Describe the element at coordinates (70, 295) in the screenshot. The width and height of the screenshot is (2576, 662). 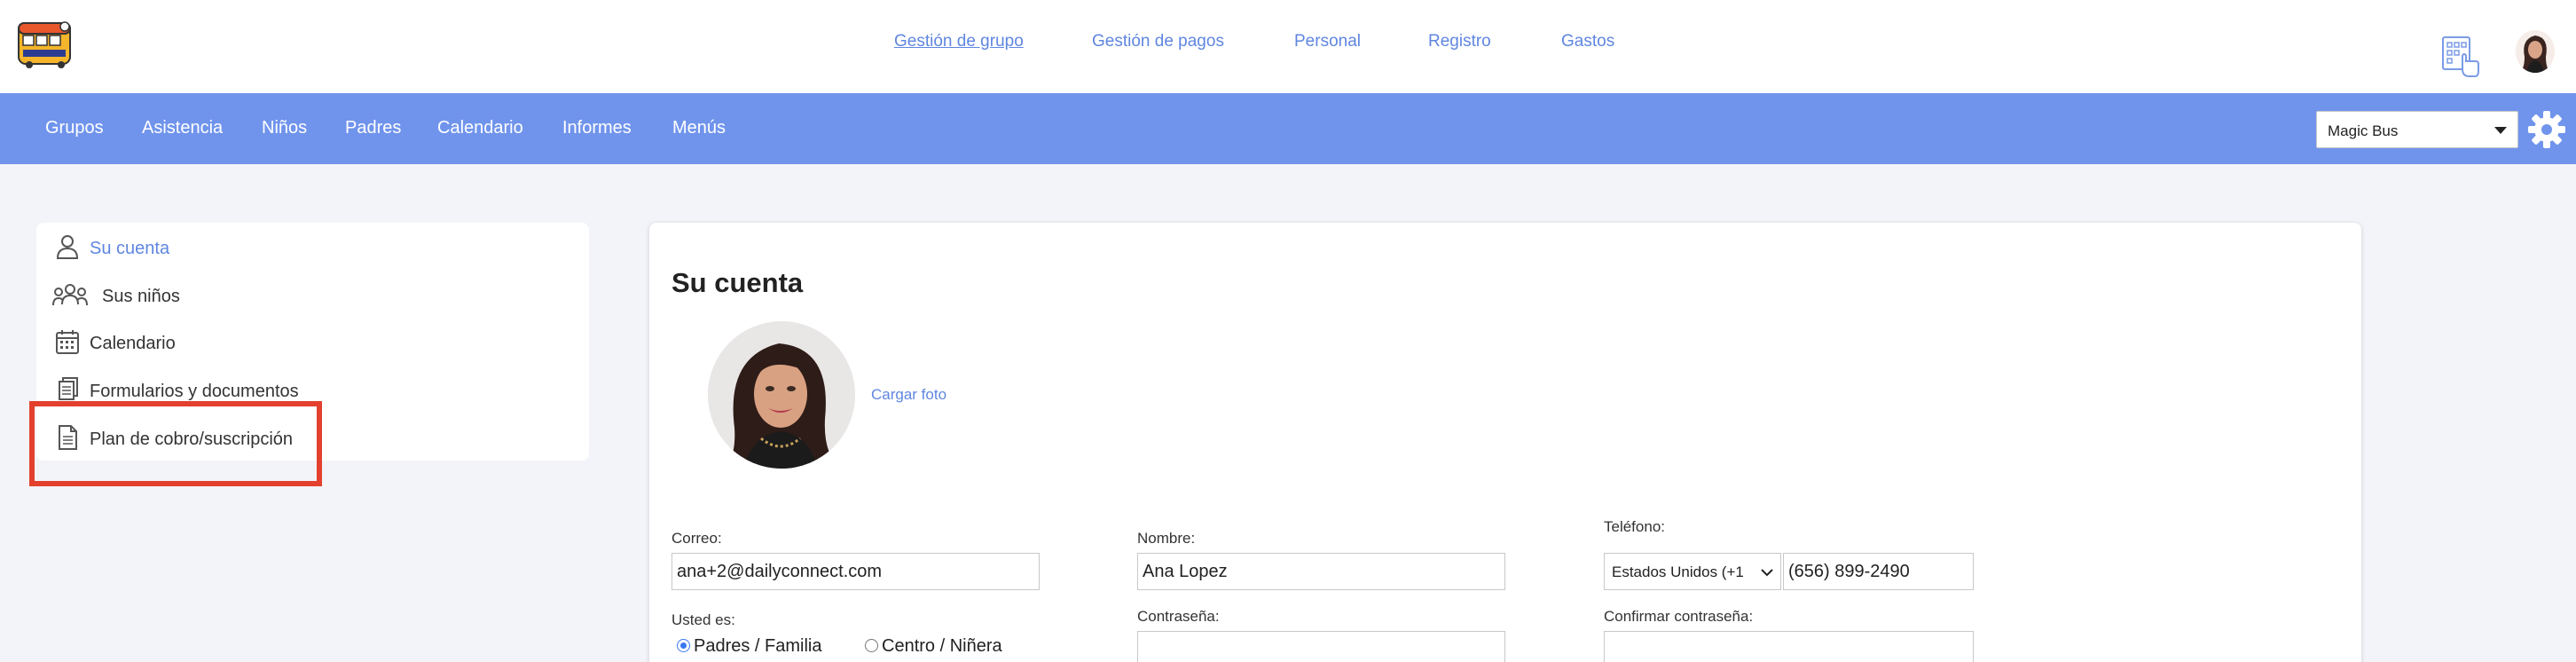
I see `group-icon` at that location.